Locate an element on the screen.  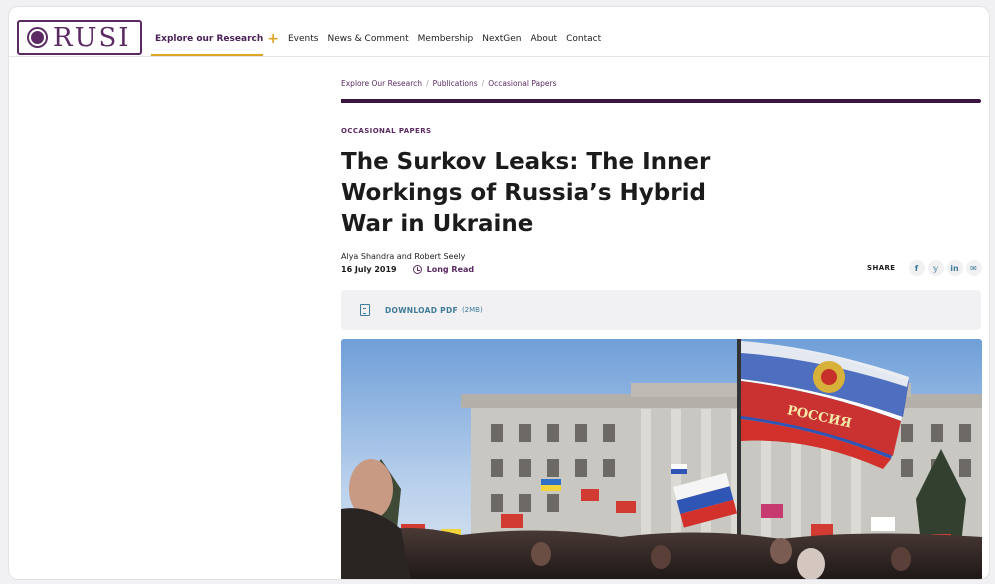
share-bar: SHARE f 𝕪 in ✉ is located at coordinates (924, 268).